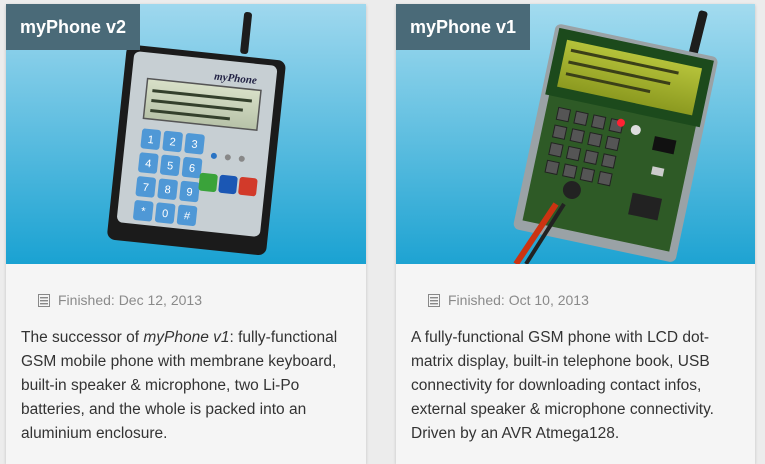  I want to click on project-reference: myPhone v1, so click(186, 337).